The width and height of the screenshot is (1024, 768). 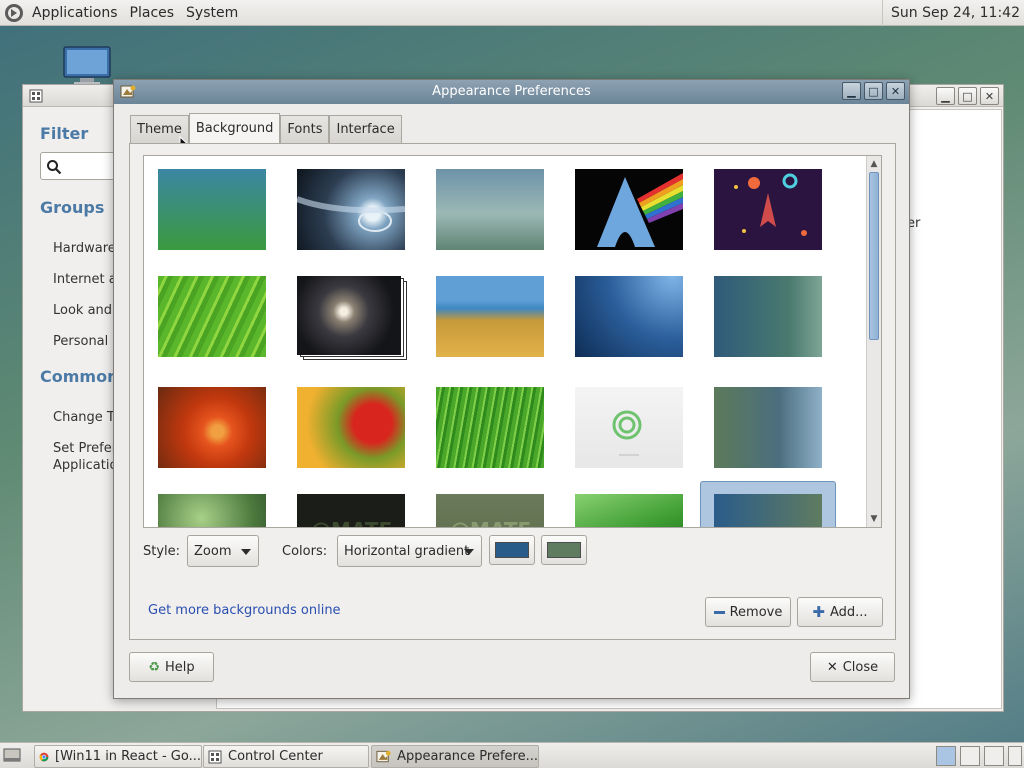 I want to click on scroll-up-icon: ▲, so click(x=874, y=164).